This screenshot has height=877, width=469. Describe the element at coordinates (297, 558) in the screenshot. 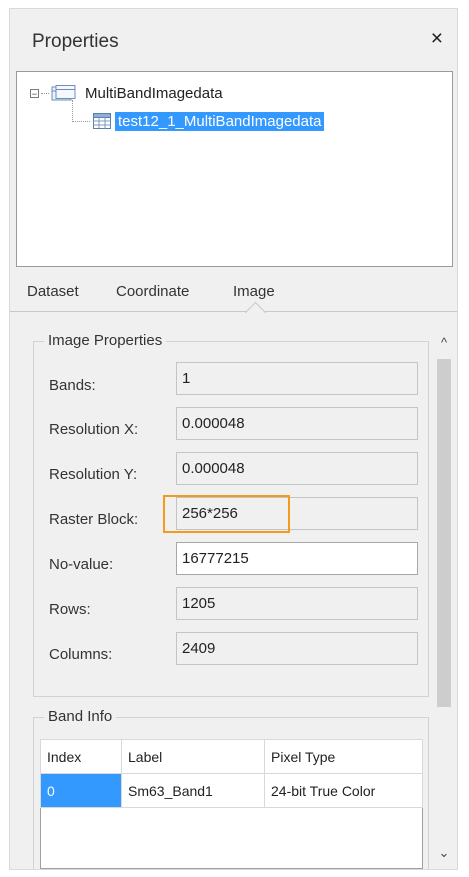

I see `no-value-input: 16777215` at that location.